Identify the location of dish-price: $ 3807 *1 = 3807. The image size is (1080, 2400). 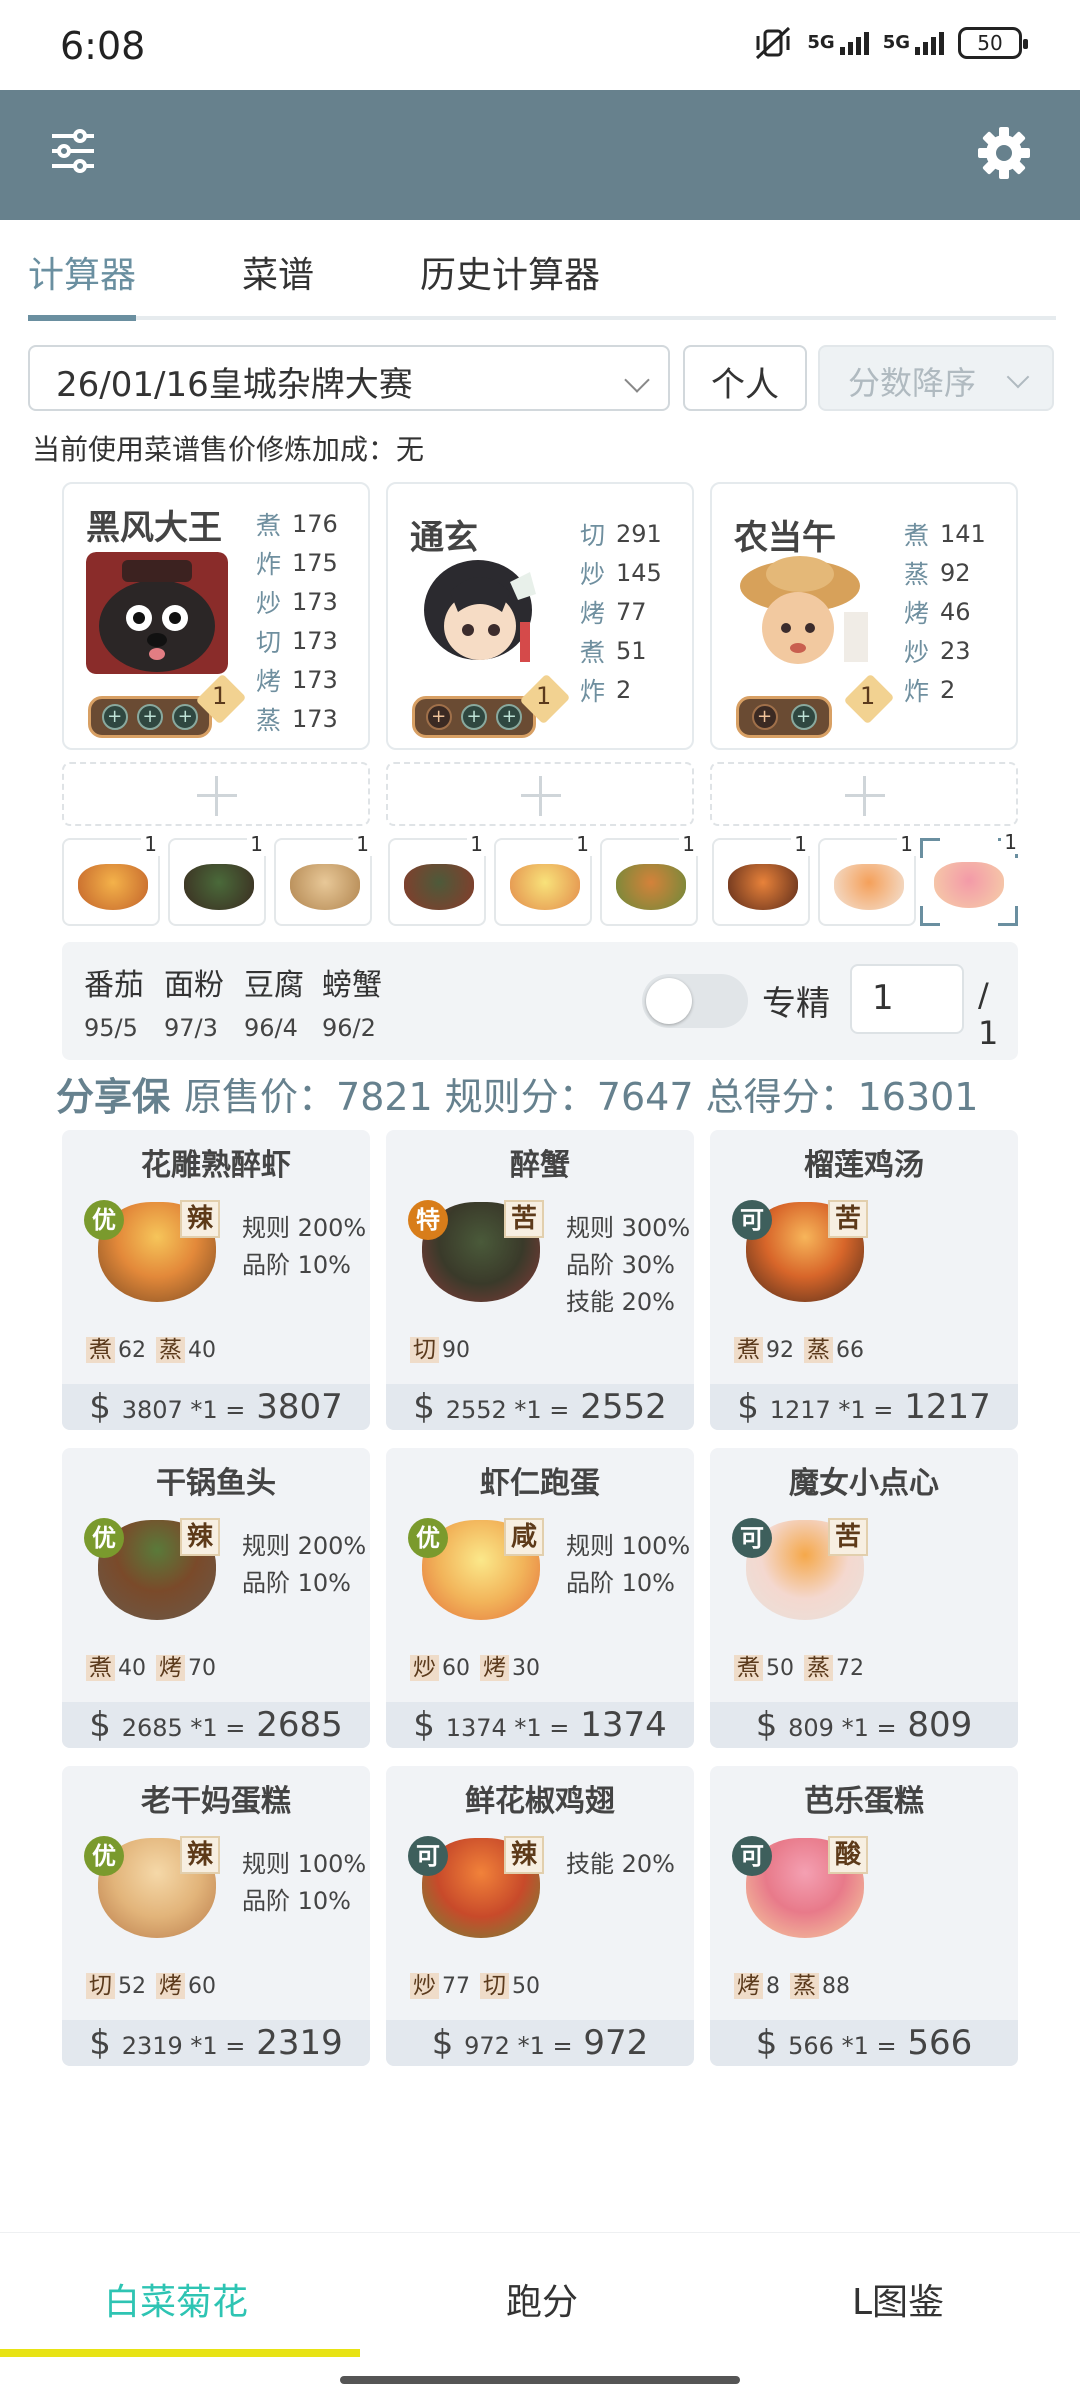
(216, 1407).